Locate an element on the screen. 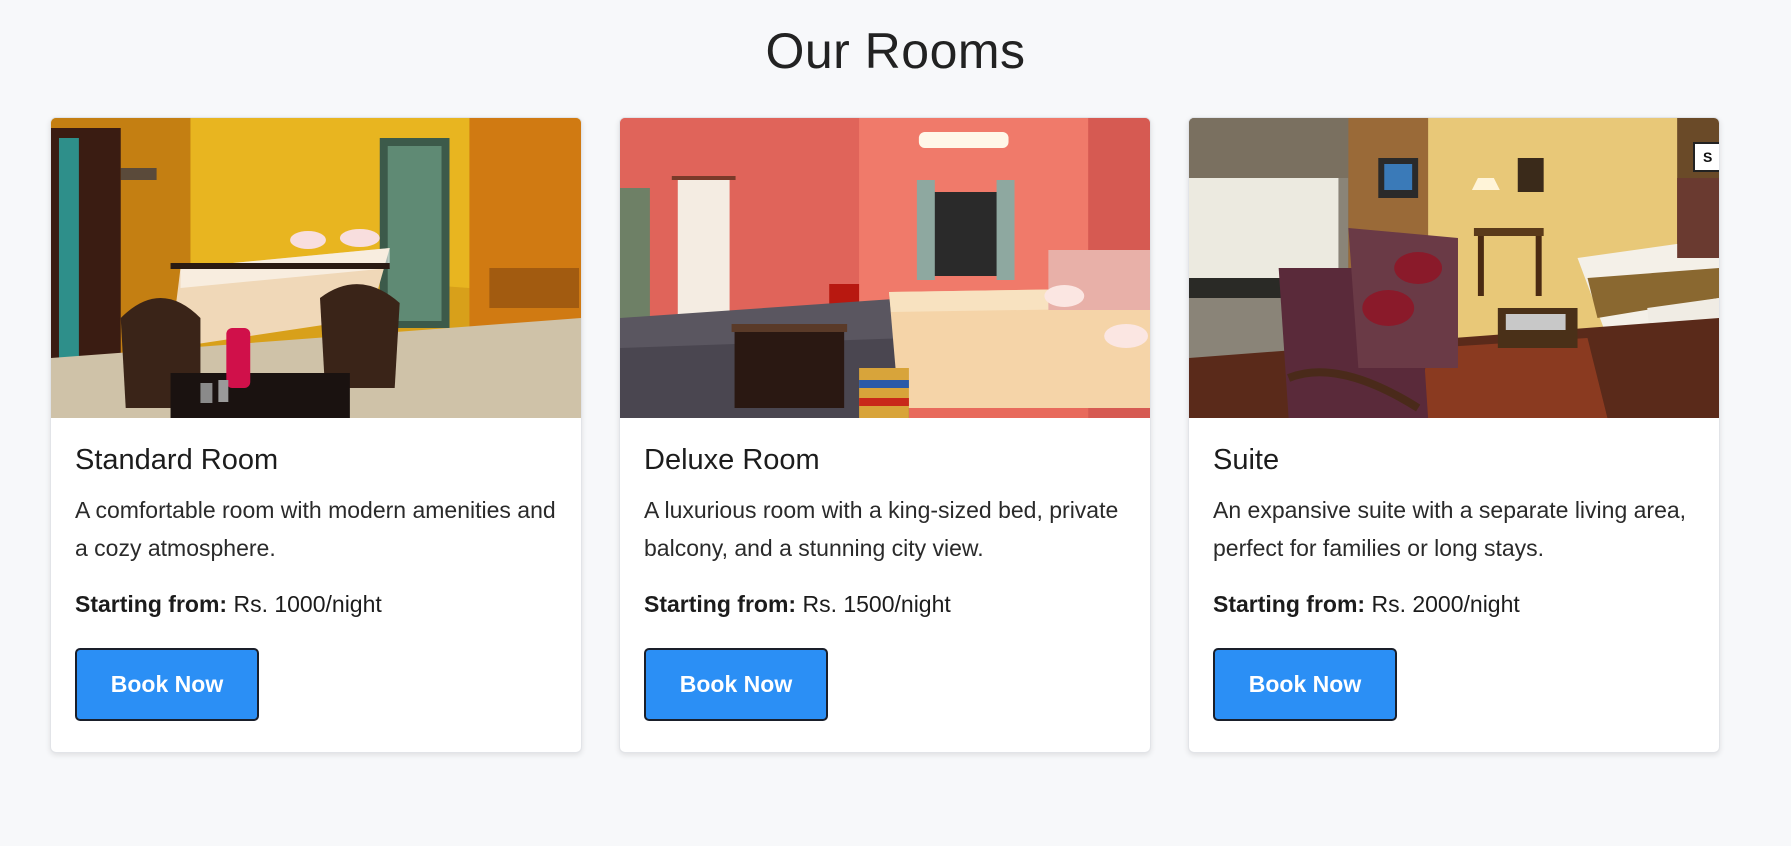 This screenshot has height=846, width=1791. price-value: Rs. 2000/night is located at coordinates (1445, 604).